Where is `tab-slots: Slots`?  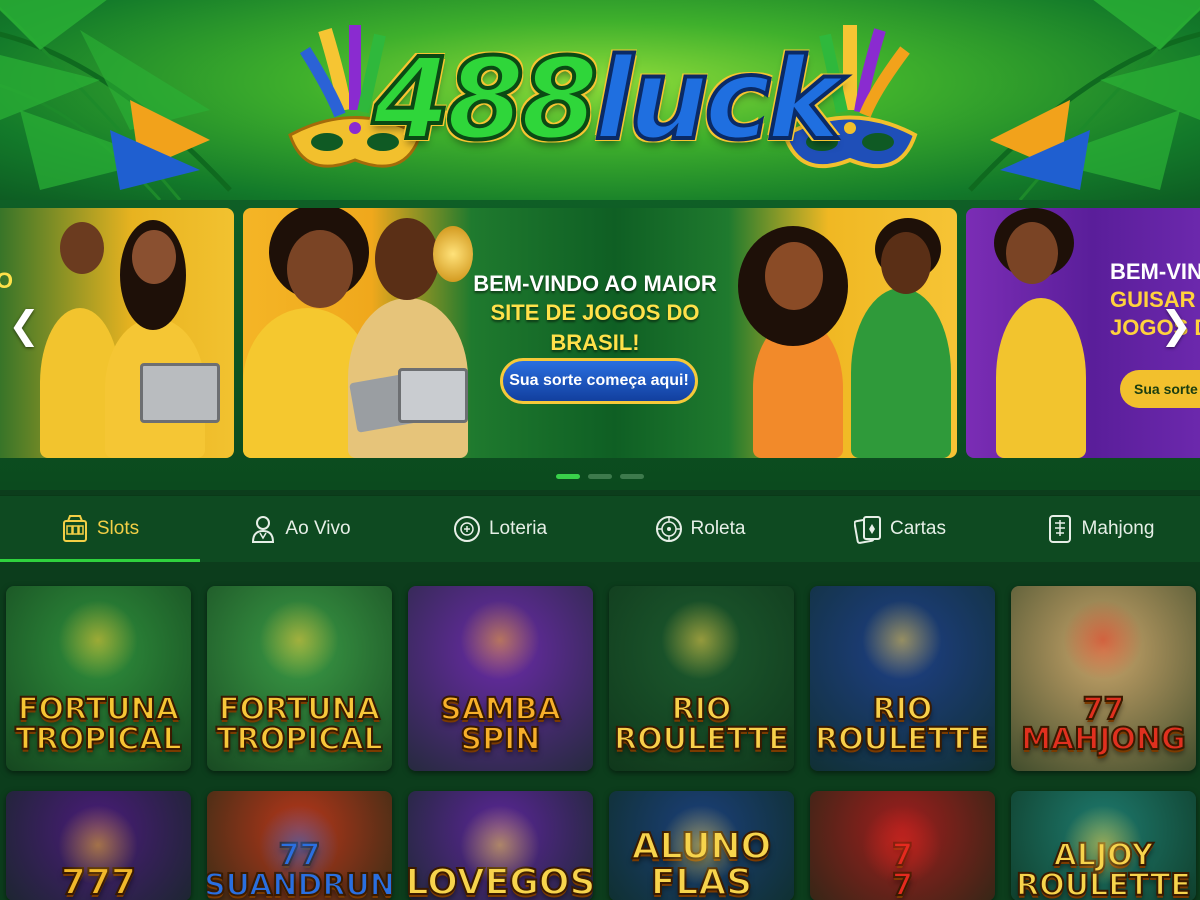
tab-slots: Slots is located at coordinates (100, 529).